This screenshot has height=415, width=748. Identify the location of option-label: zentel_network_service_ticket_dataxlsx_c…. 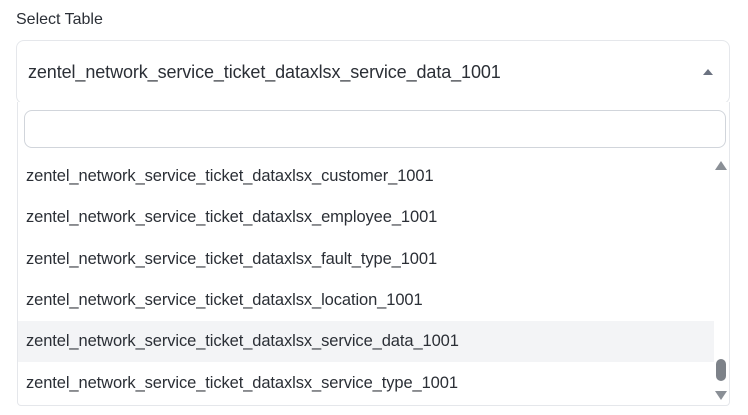
(230, 176).